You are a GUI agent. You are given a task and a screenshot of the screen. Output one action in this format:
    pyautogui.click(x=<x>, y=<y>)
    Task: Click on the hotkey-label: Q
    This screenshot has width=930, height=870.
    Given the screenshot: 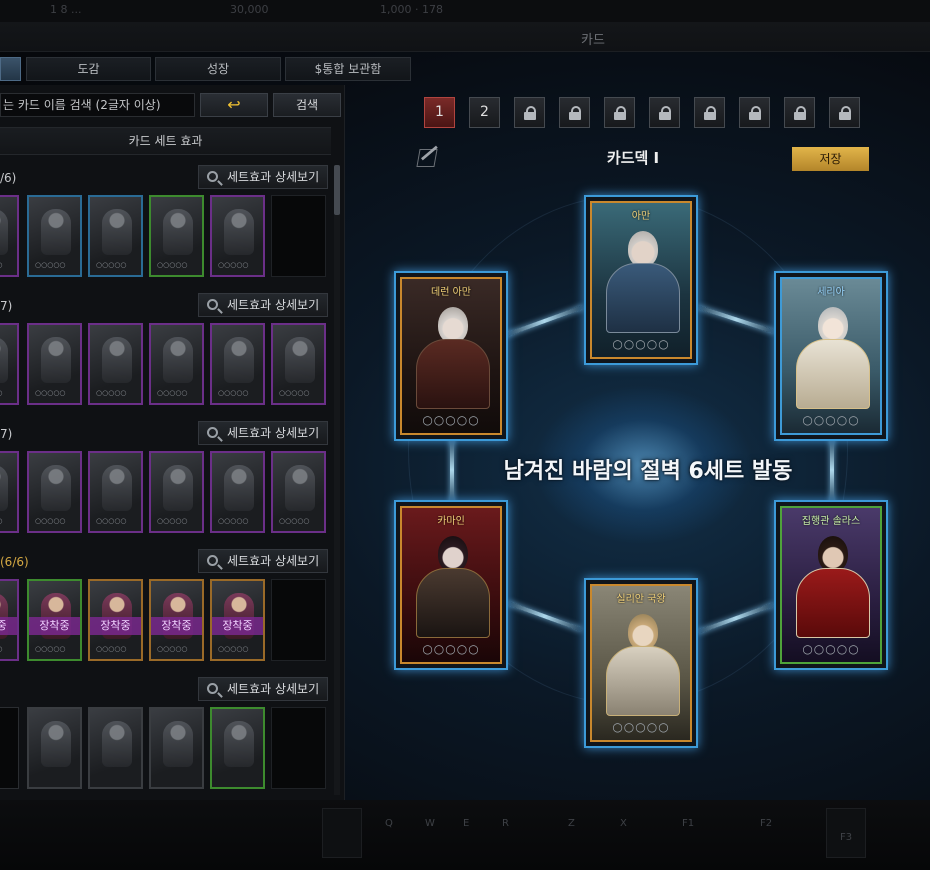 What is the action you would take?
    pyautogui.click(x=389, y=823)
    